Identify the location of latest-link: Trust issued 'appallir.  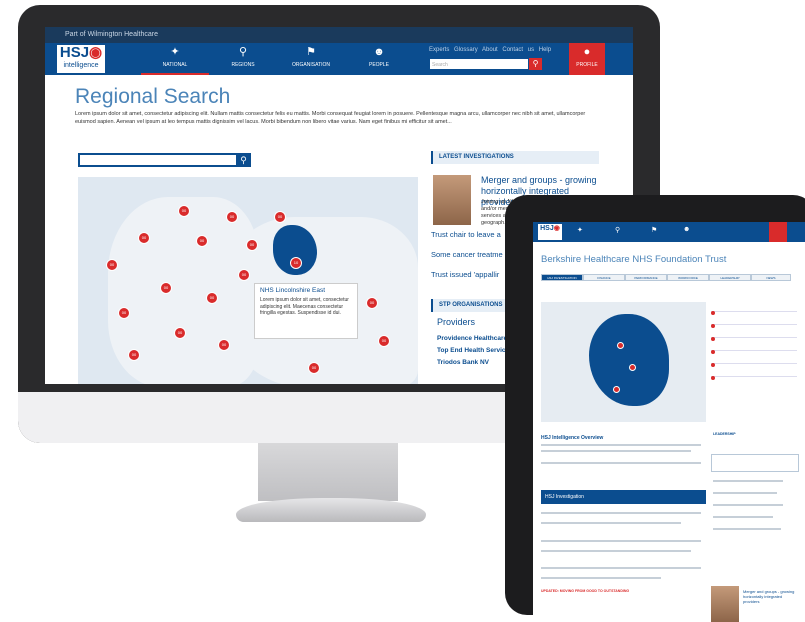
(465, 274).